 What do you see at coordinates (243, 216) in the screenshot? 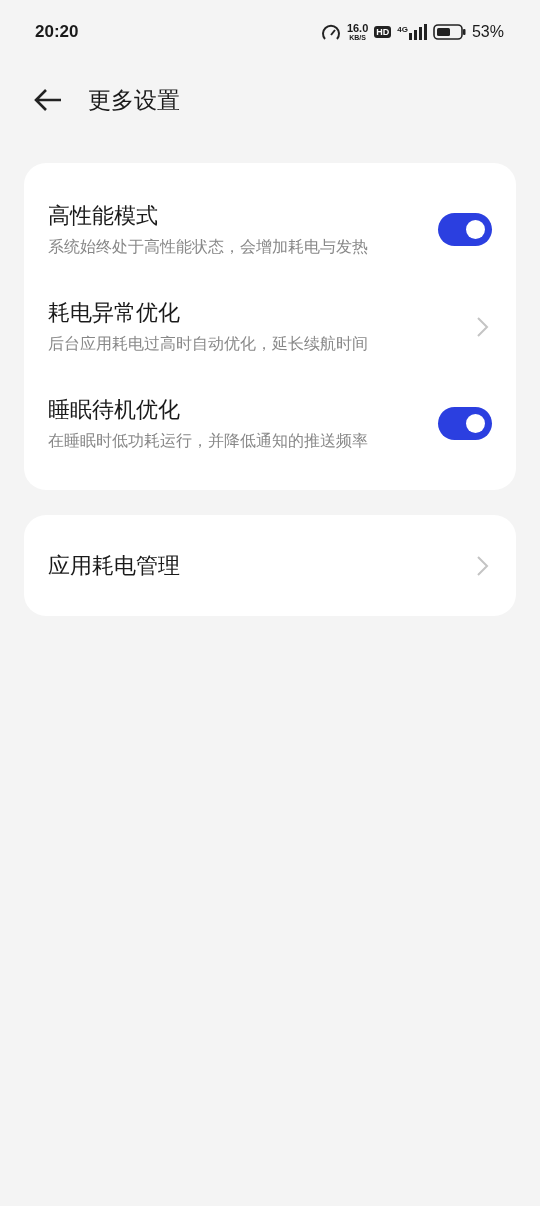
I see `setting-title: 高性能模式` at bounding box center [243, 216].